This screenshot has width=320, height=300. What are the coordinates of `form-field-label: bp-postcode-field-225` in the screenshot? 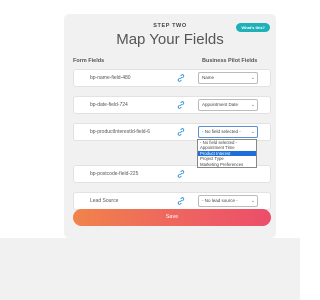 It's located at (114, 174).